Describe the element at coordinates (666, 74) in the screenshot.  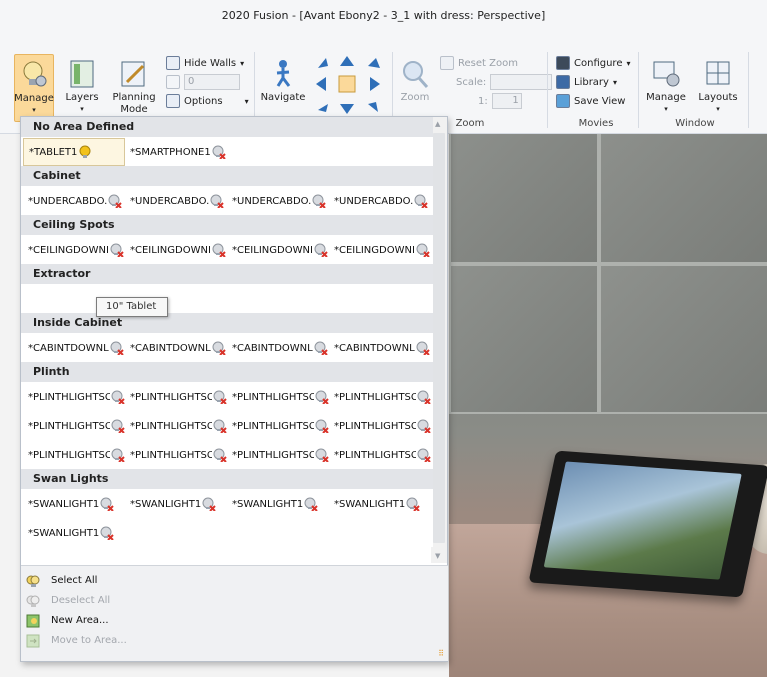
I see `window-manage-icon` at that location.